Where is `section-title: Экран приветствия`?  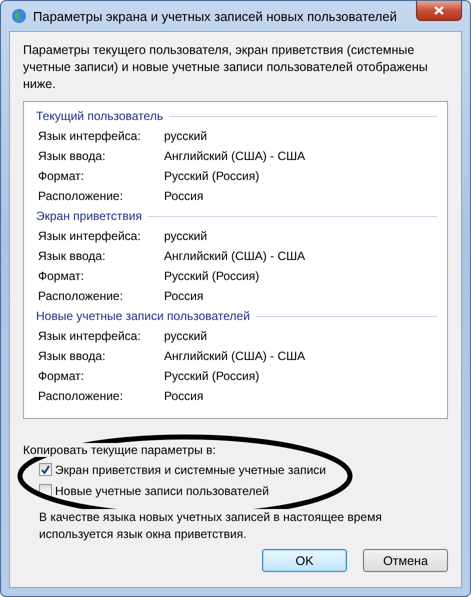 section-title: Экран приветствия is located at coordinates (89, 216).